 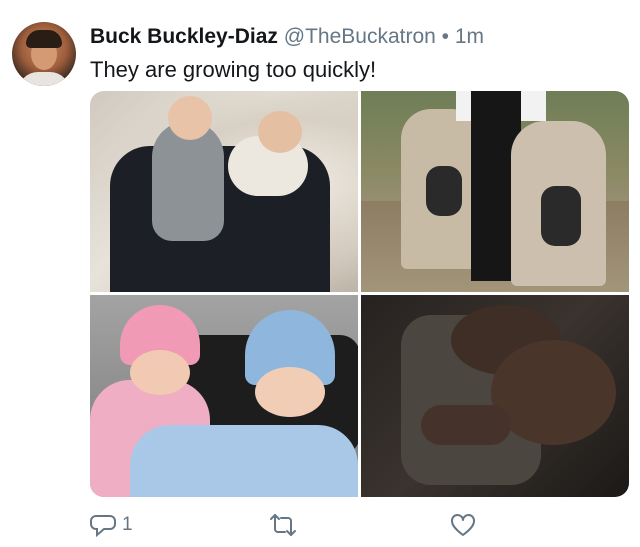 I want to click on user-handle: @TheBuckatron, so click(x=360, y=36).